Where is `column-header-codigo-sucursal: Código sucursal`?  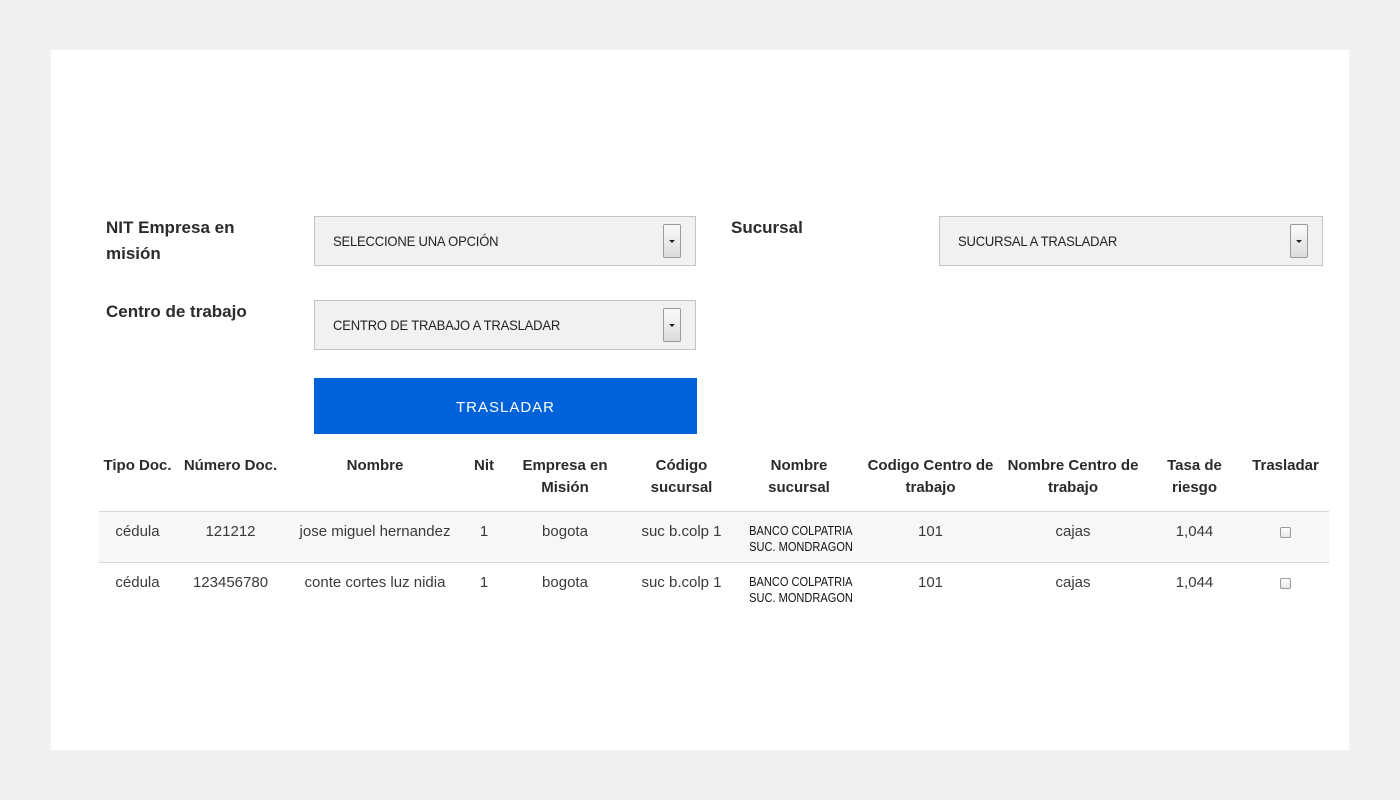
column-header-codigo-sucursal: Código sucursal is located at coordinates (681, 480).